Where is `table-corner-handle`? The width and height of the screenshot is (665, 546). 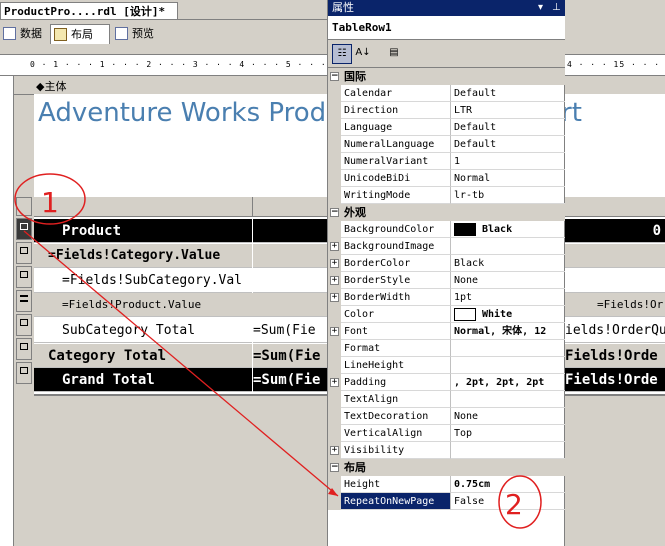 table-corner-handle is located at coordinates (24, 206).